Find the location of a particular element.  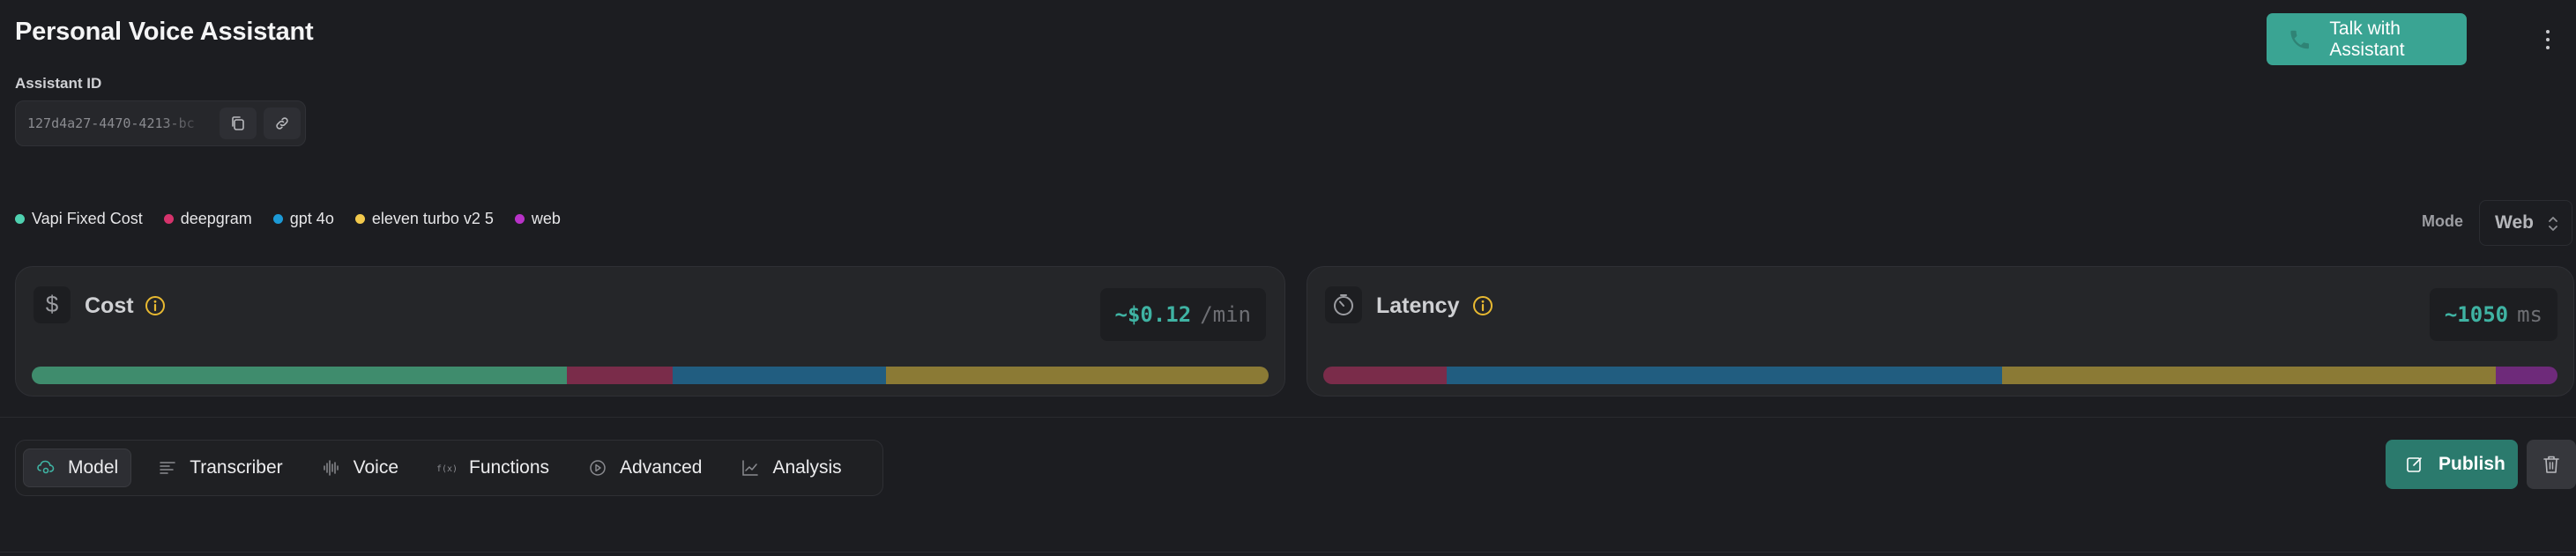

copy-id-button is located at coordinates (238, 123).